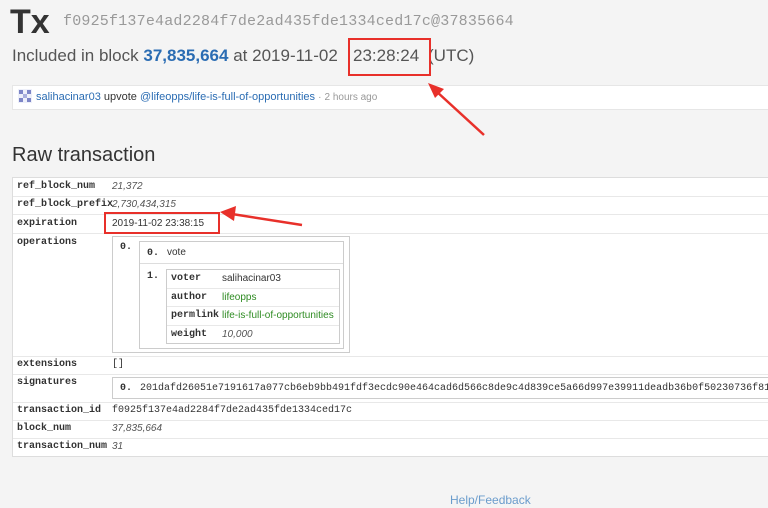 Image resolution: width=768 pixels, height=508 pixels. Describe the element at coordinates (195, 315) in the screenshot. I see `param-key-permlink: permlink` at that location.